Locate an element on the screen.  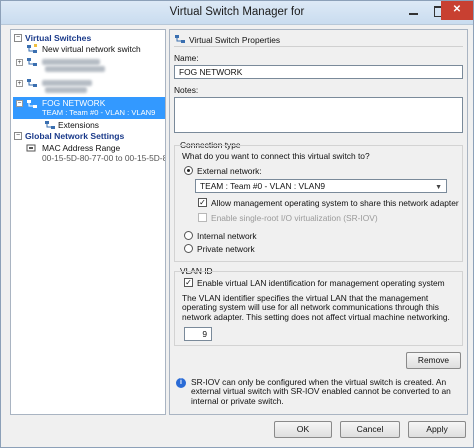
vlan-id-field: 9 is located at coordinates (198, 334).